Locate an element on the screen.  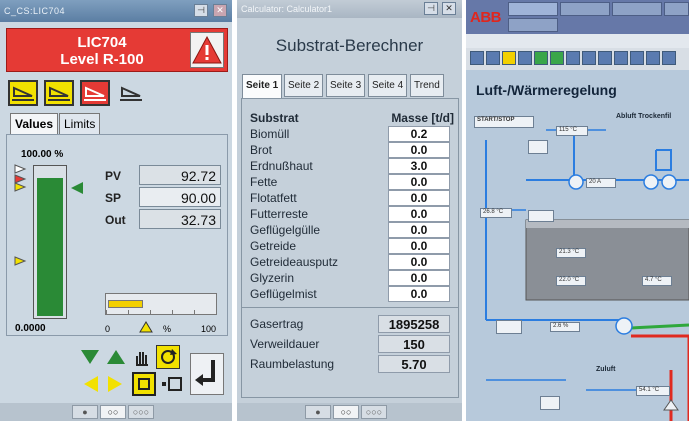
low-limit-button is located at coordinates (95, 93).